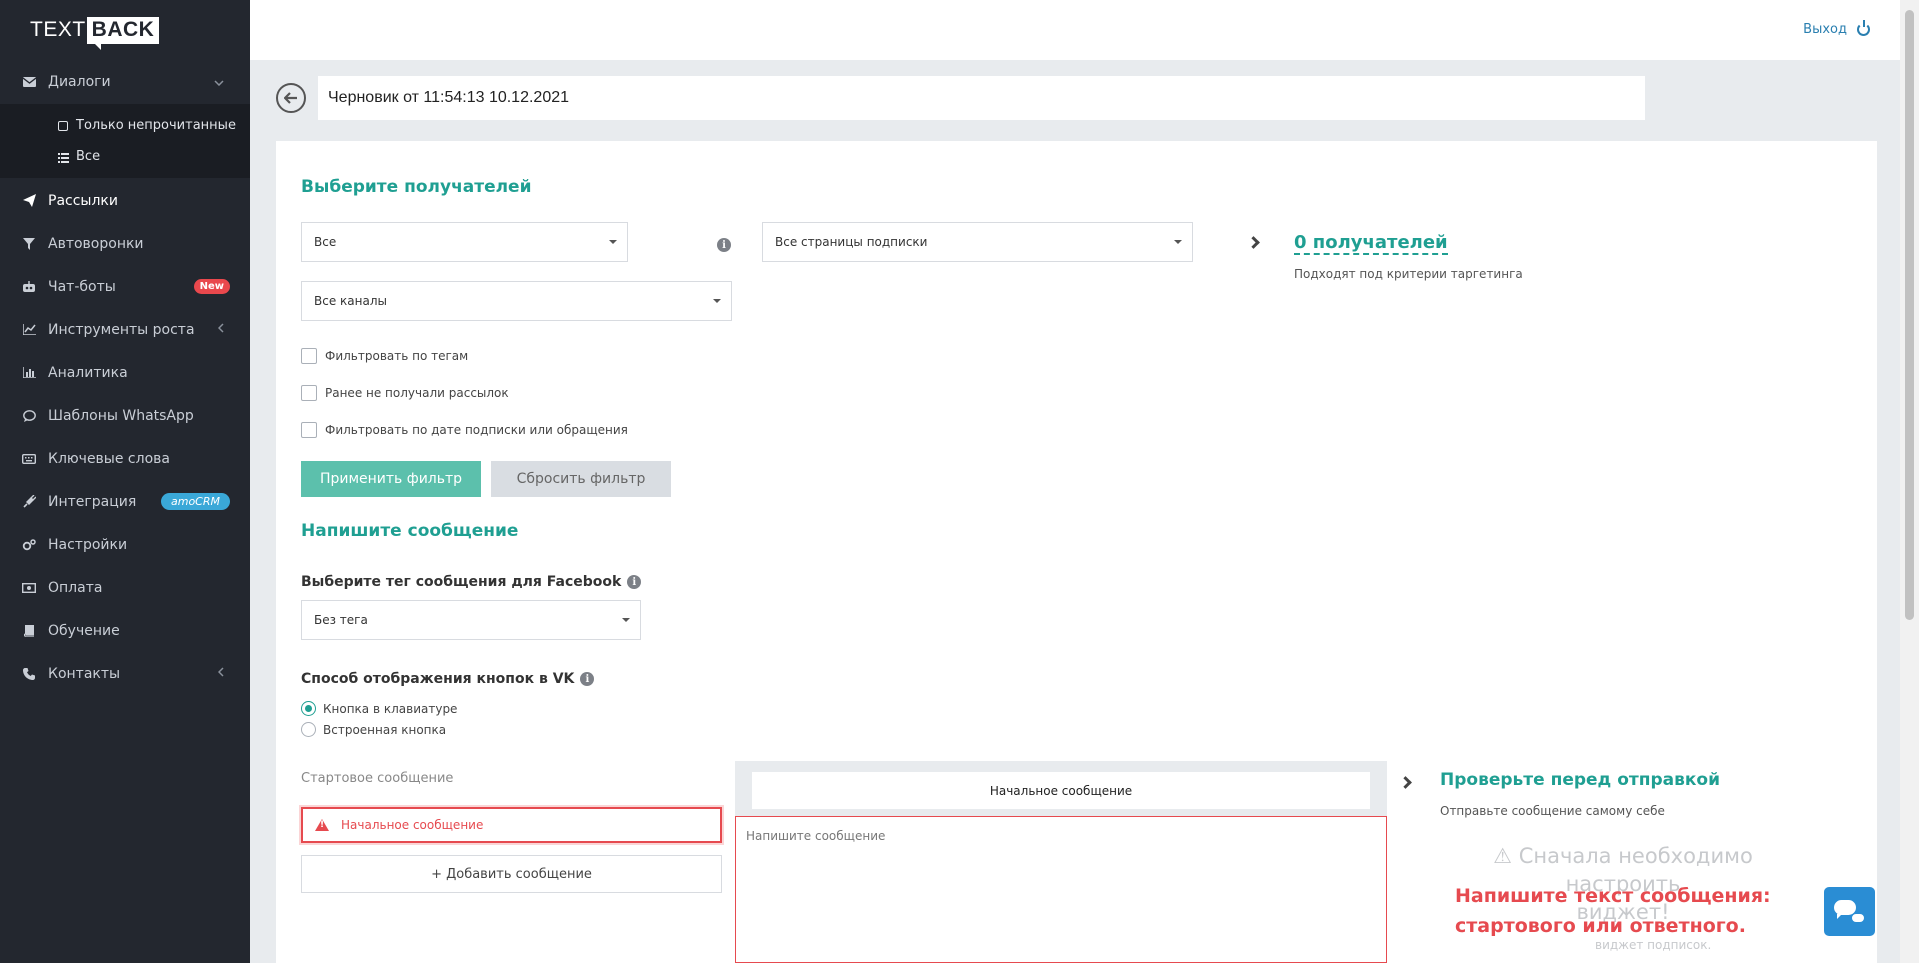  I want to click on square-icon, so click(63, 125).